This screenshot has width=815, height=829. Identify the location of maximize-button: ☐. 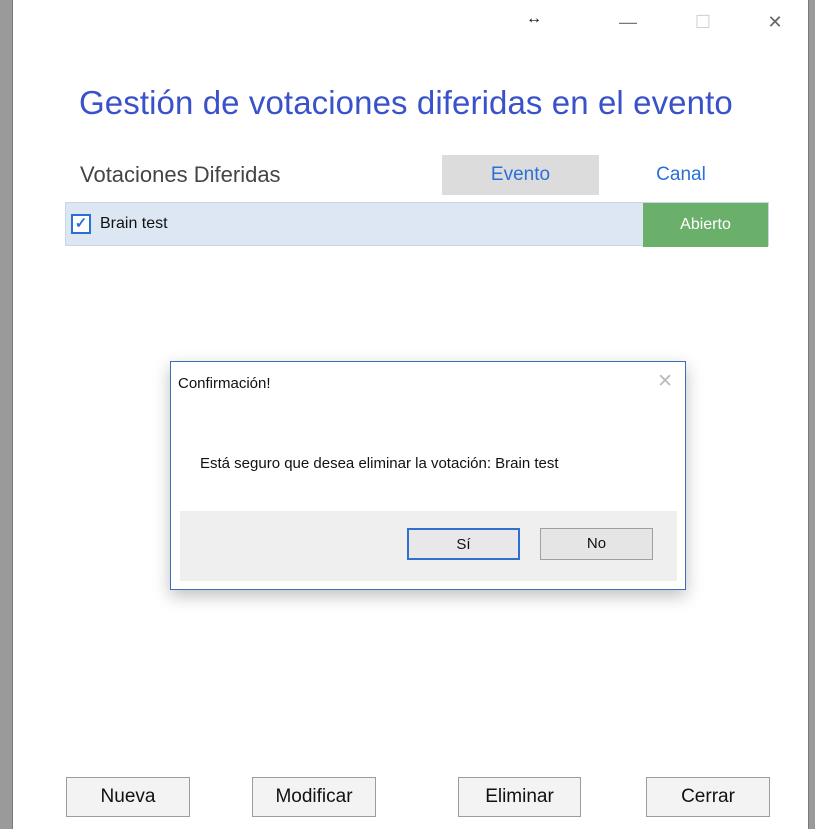
(703, 22).